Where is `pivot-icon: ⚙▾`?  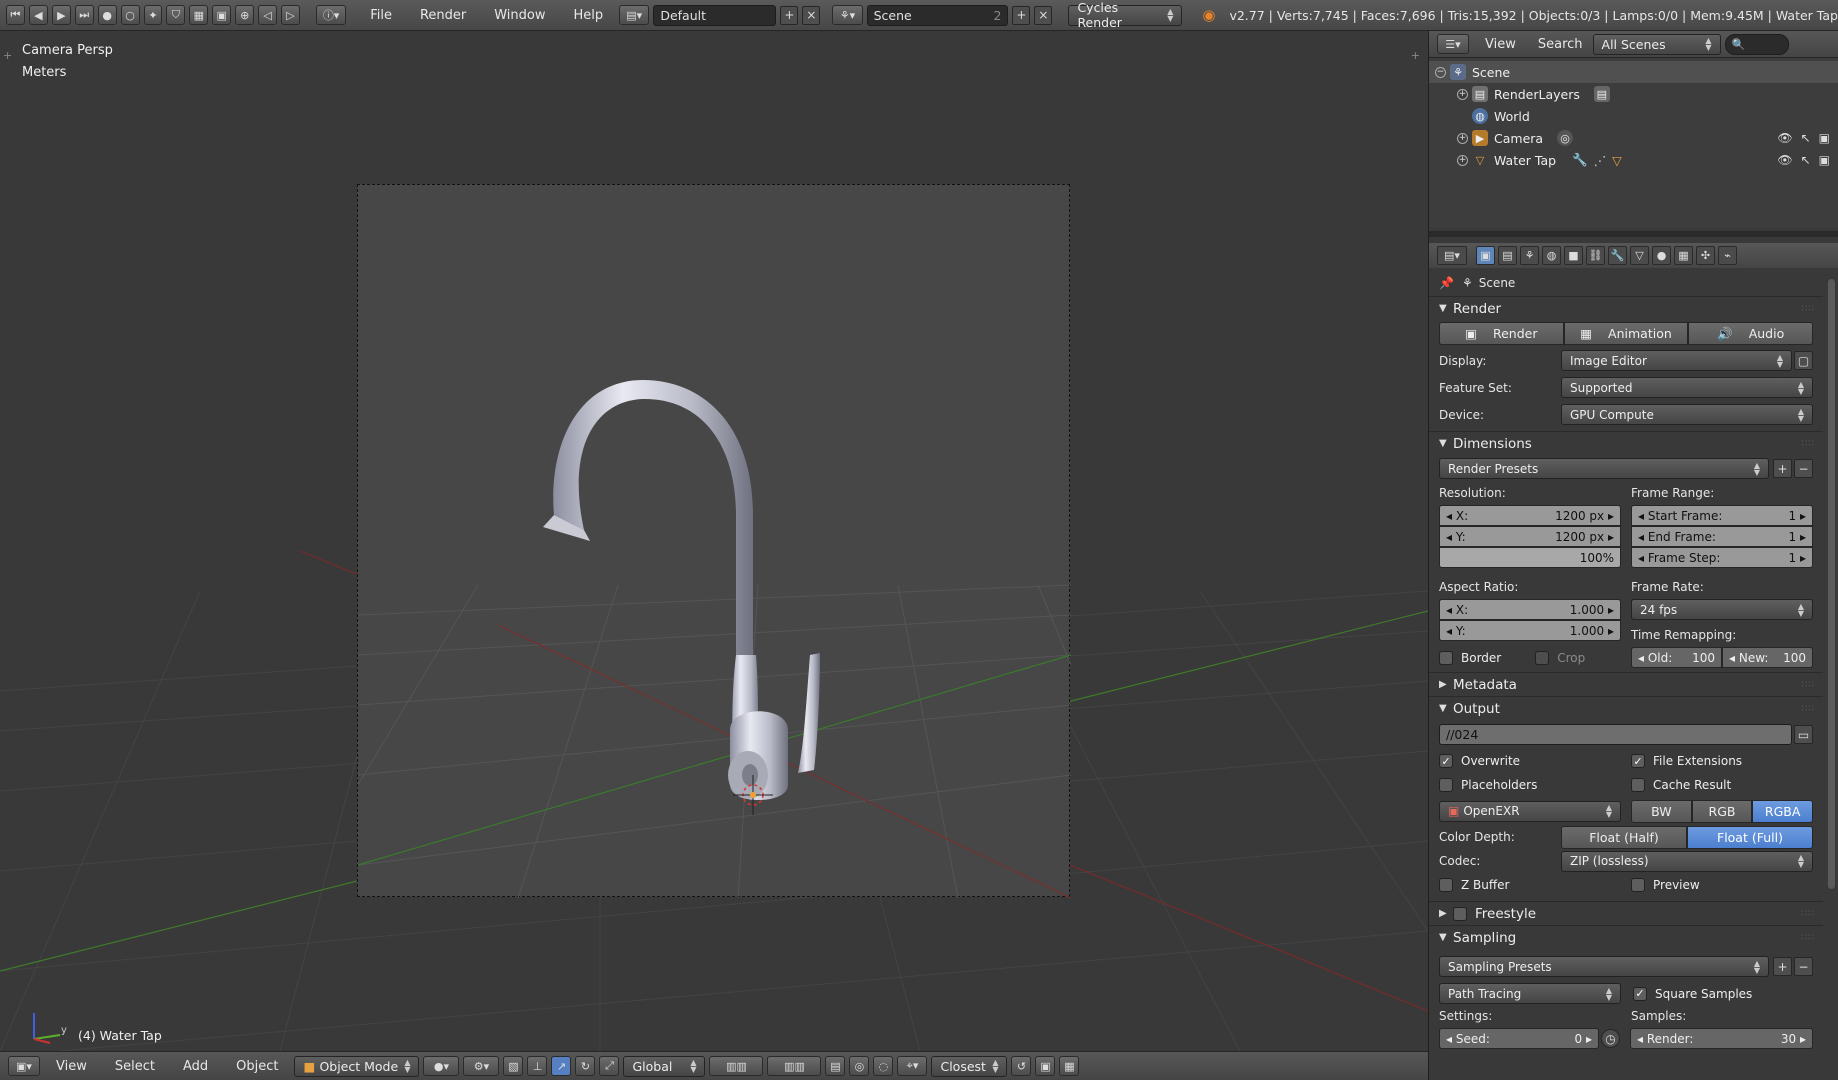 pivot-icon: ⚙▾ is located at coordinates (481, 1066).